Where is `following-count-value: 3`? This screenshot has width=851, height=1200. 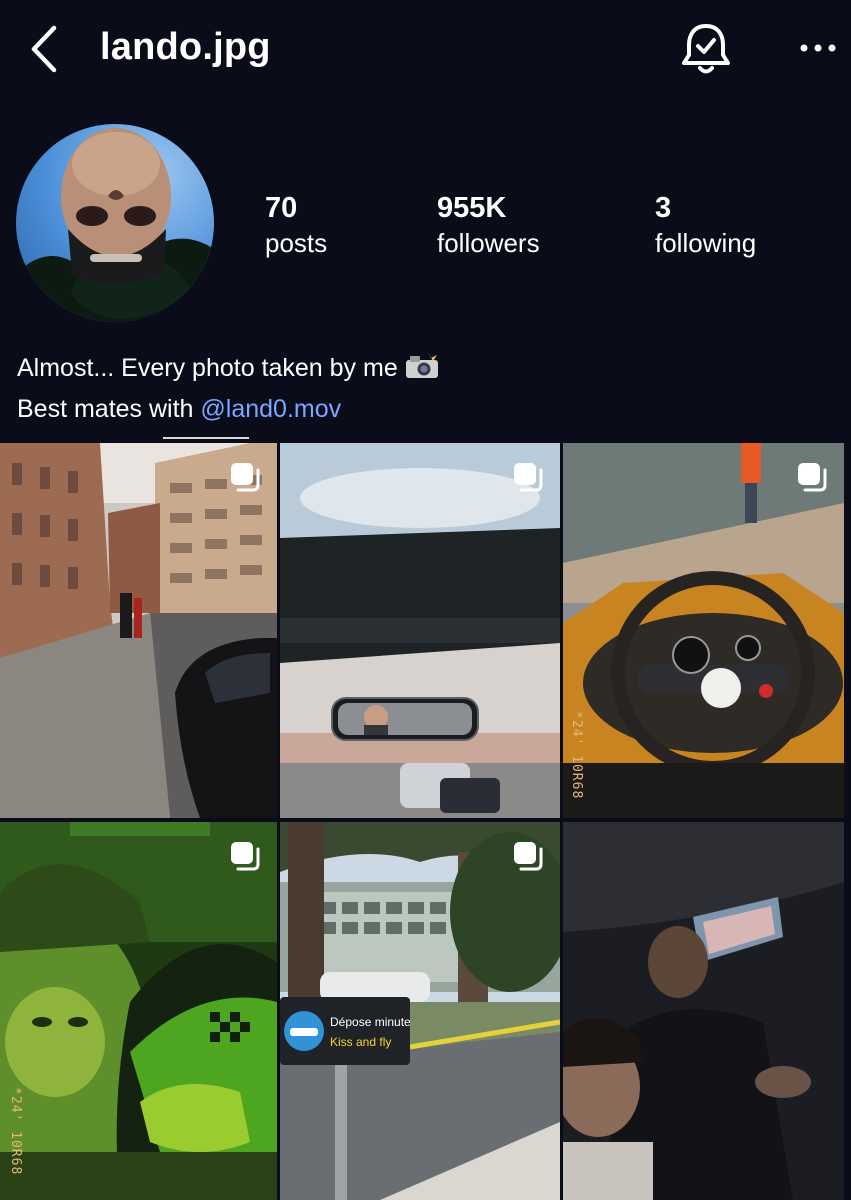
following-count-value: 3 is located at coordinates (663, 208).